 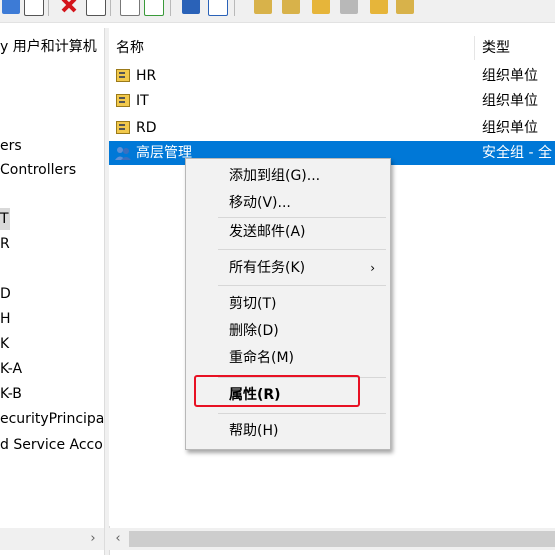 I want to click on help-icon, so click(x=191, y=7).